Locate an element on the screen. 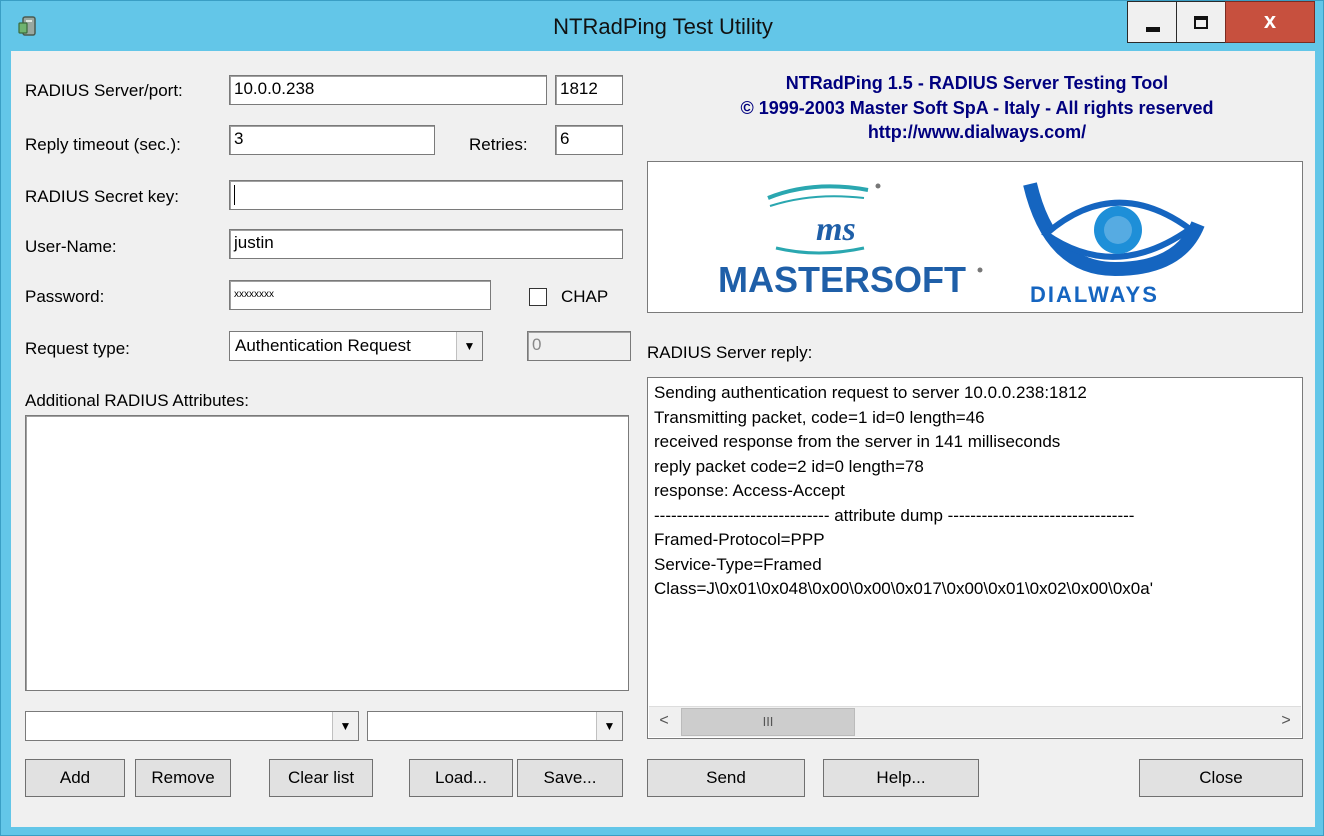 This screenshot has width=1324, height=836. password-input: xxxxxxxx is located at coordinates (360, 295).